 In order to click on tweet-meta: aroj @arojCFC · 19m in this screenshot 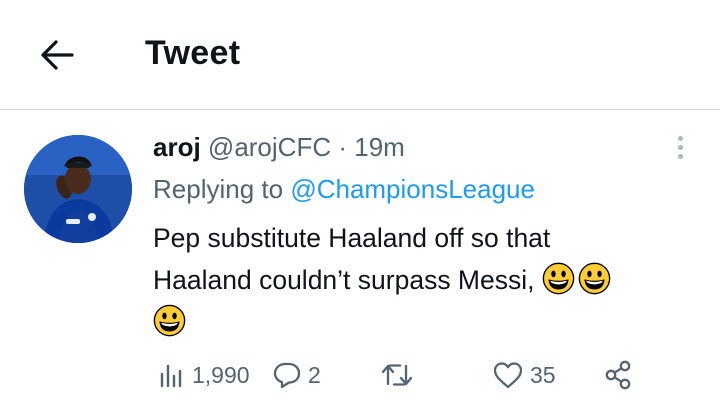, I will do `click(279, 147)`.